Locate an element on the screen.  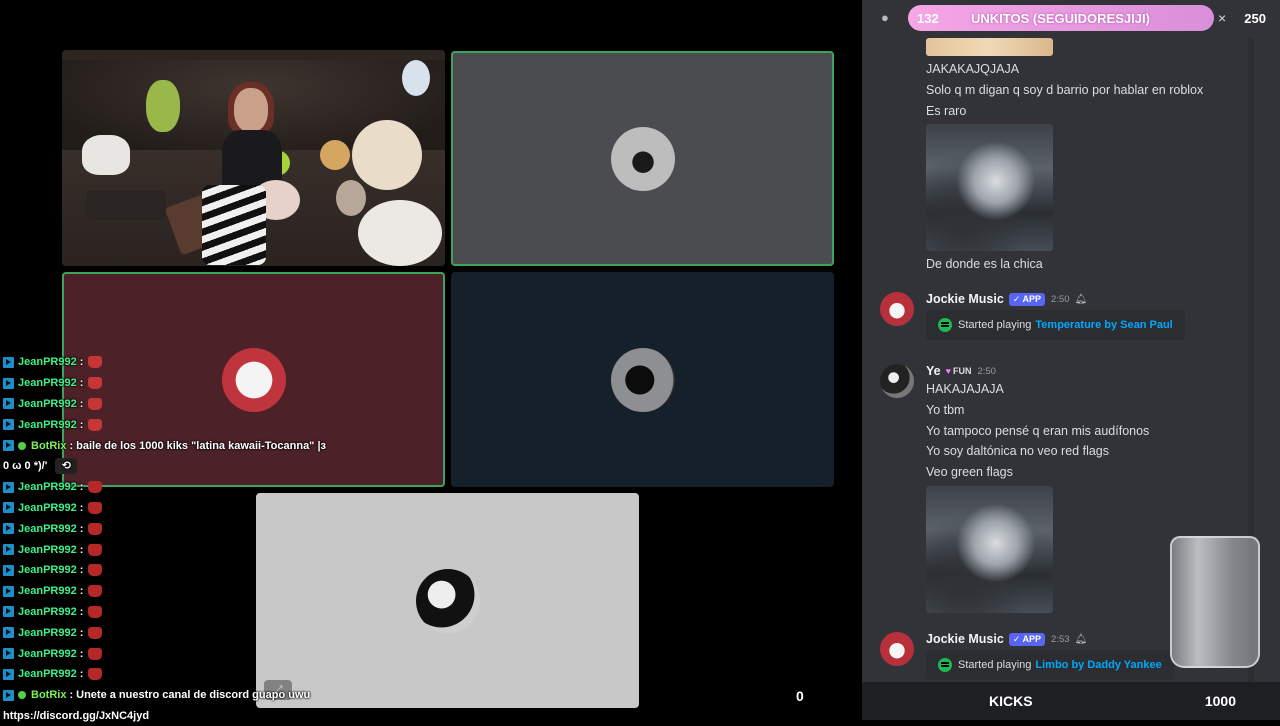
kicks-alert-banner: ● 132 UNKITOS (SEGUIDORESJIJI) × 250 is located at coordinates (1071, 18).